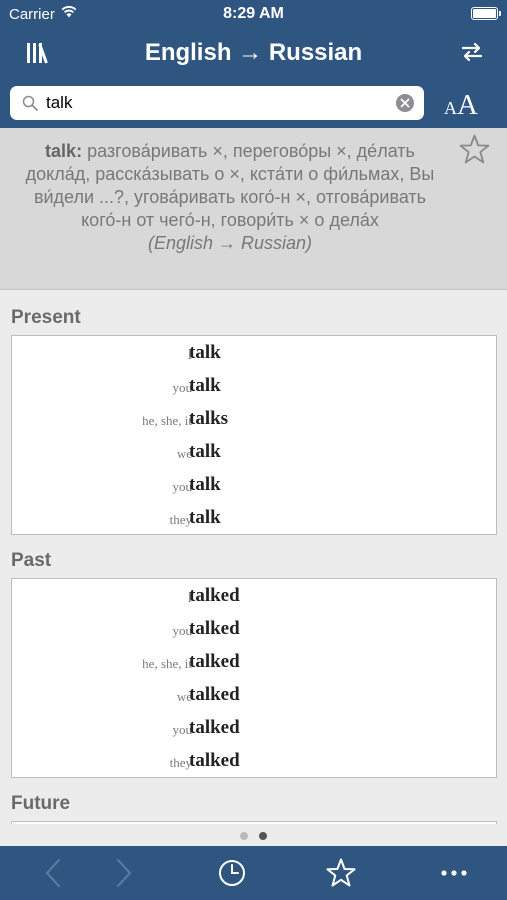 The width and height of the screenshot is (507, 900). I want to click on favorite-star-icon, so click(474, 149).